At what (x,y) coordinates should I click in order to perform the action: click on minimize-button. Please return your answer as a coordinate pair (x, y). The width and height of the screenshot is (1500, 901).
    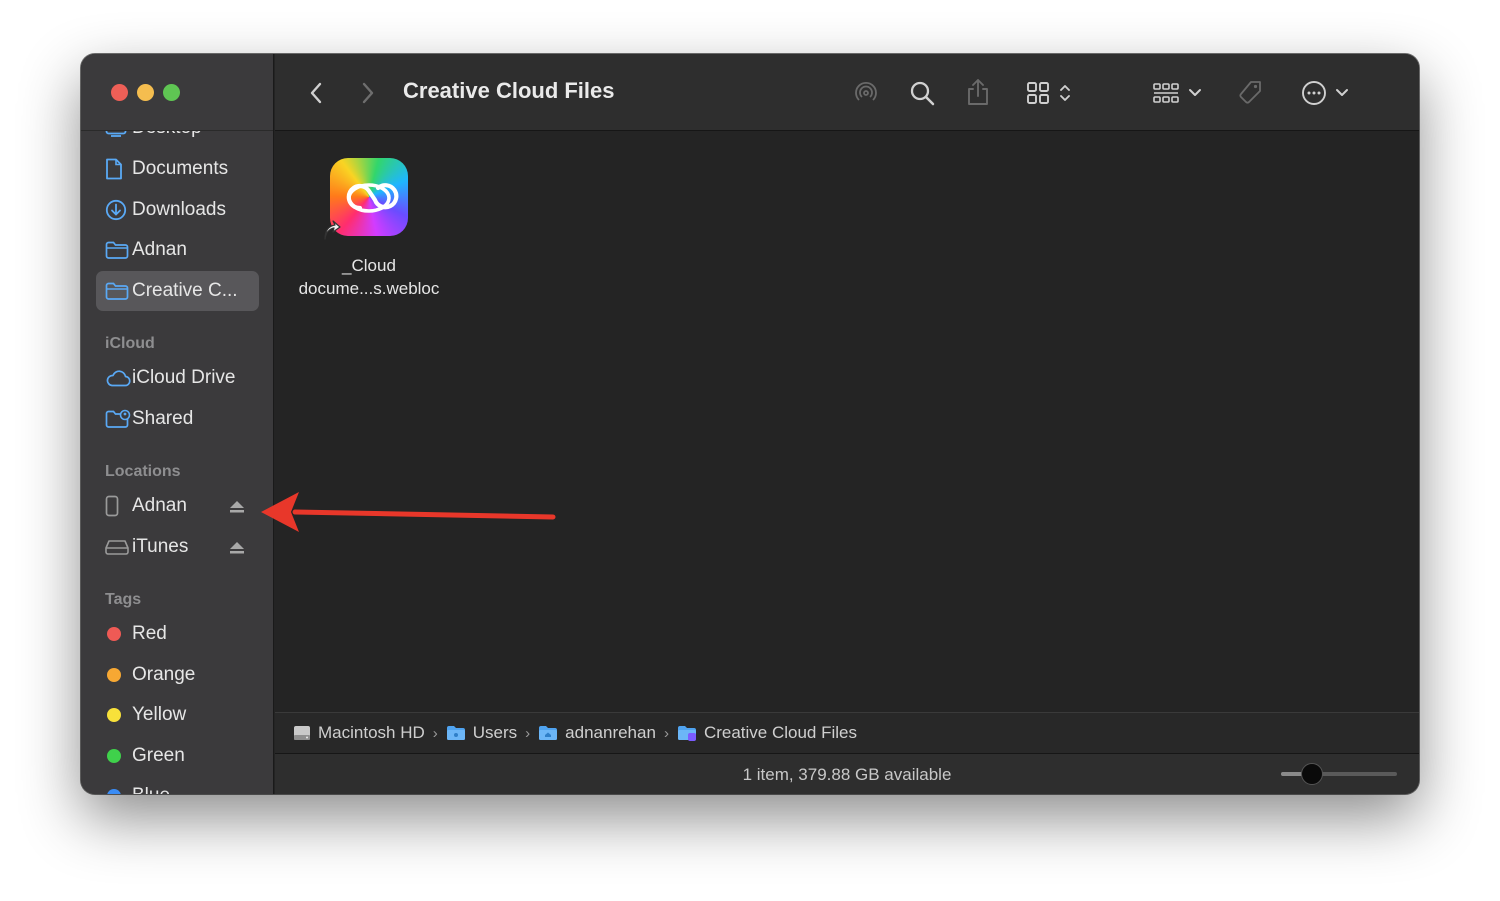
    Looking at the image, I should click on (145, 92).